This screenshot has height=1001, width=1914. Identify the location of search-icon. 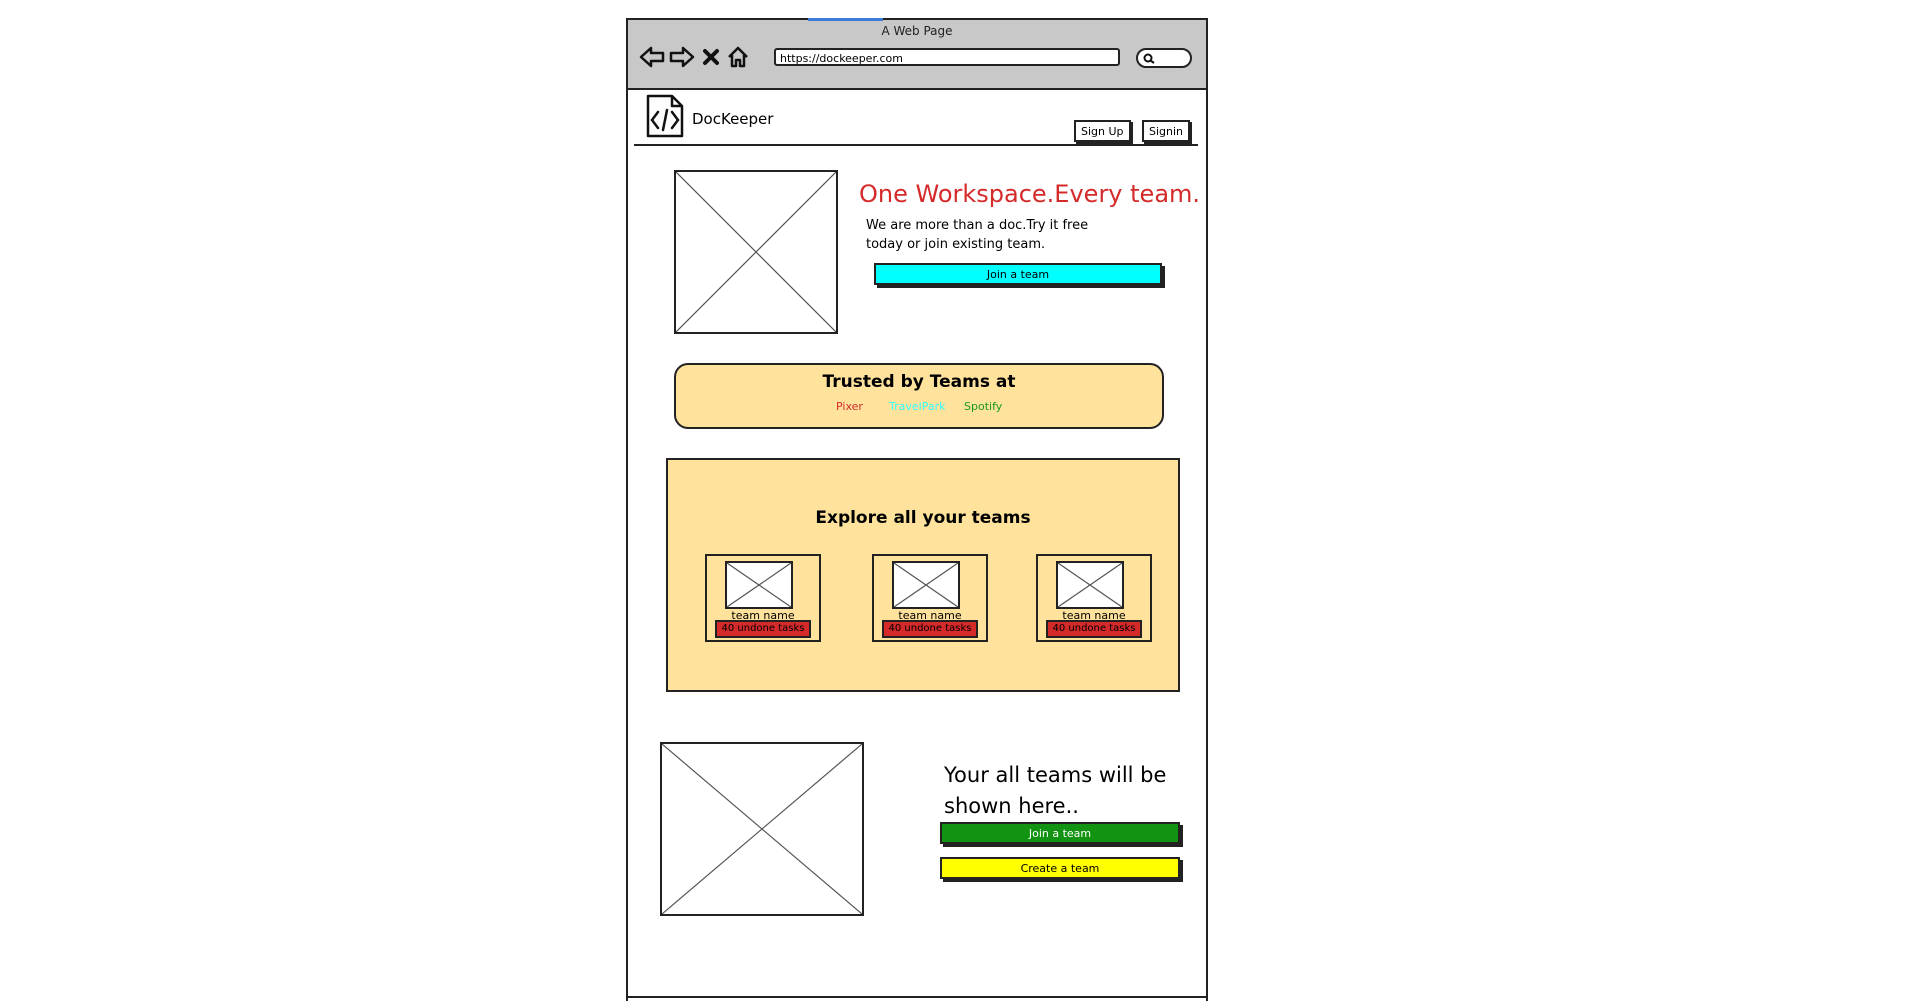
(1149, 58).